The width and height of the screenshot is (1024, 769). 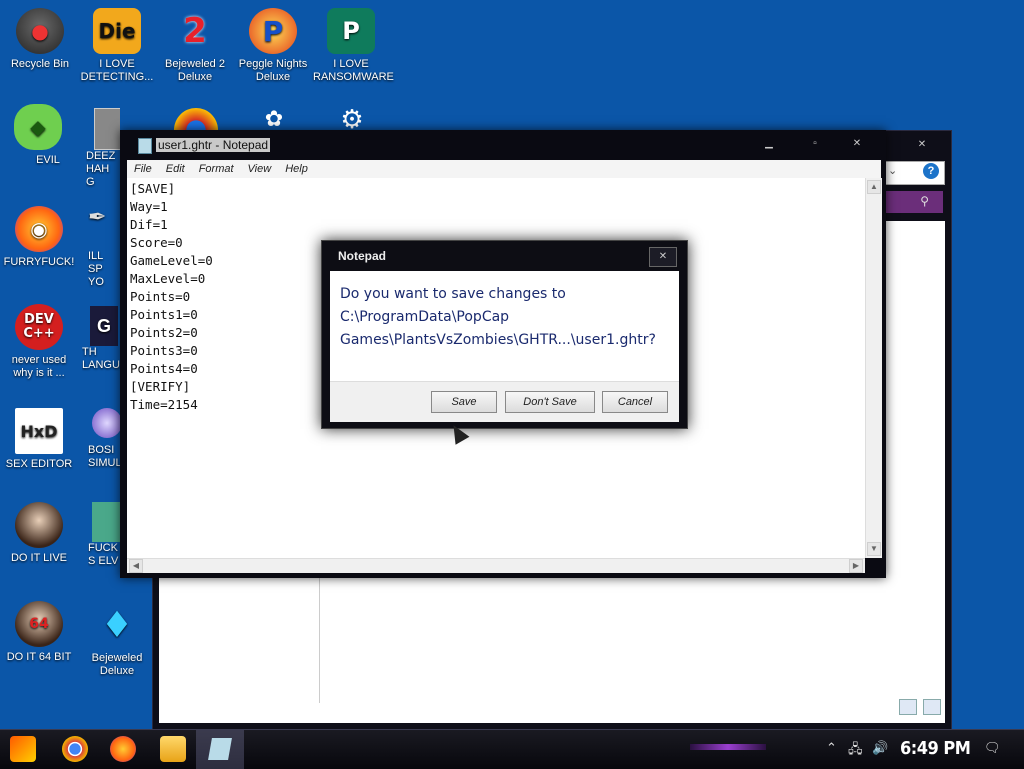 What do you see at coordinates (97, 219) in the screenshot?
I see `tool-icon: ✒` at bounding box center [97, 219].